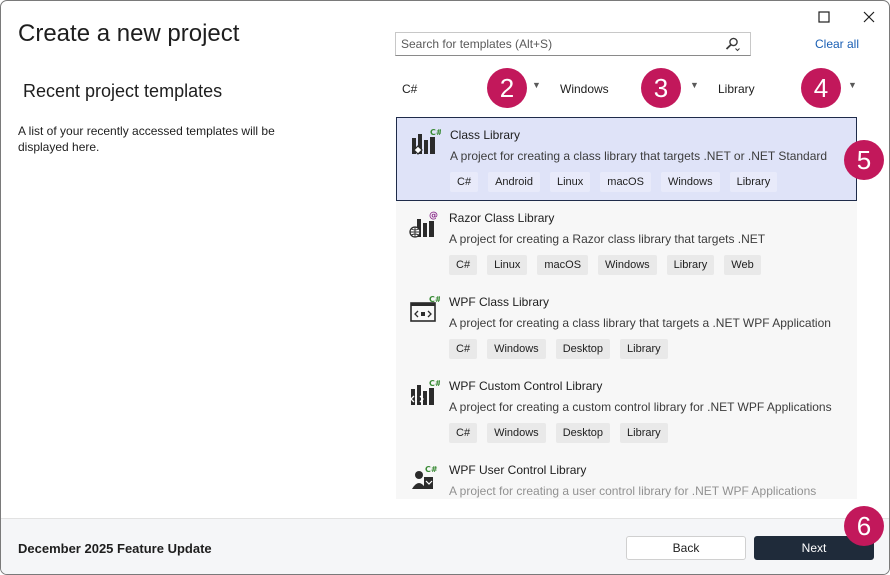 This screenshot has width=890, height=575. What do you see at coordinates (686, 548) in the screenshot?
I see `back-button: Back` at bounding box center [686, 548].